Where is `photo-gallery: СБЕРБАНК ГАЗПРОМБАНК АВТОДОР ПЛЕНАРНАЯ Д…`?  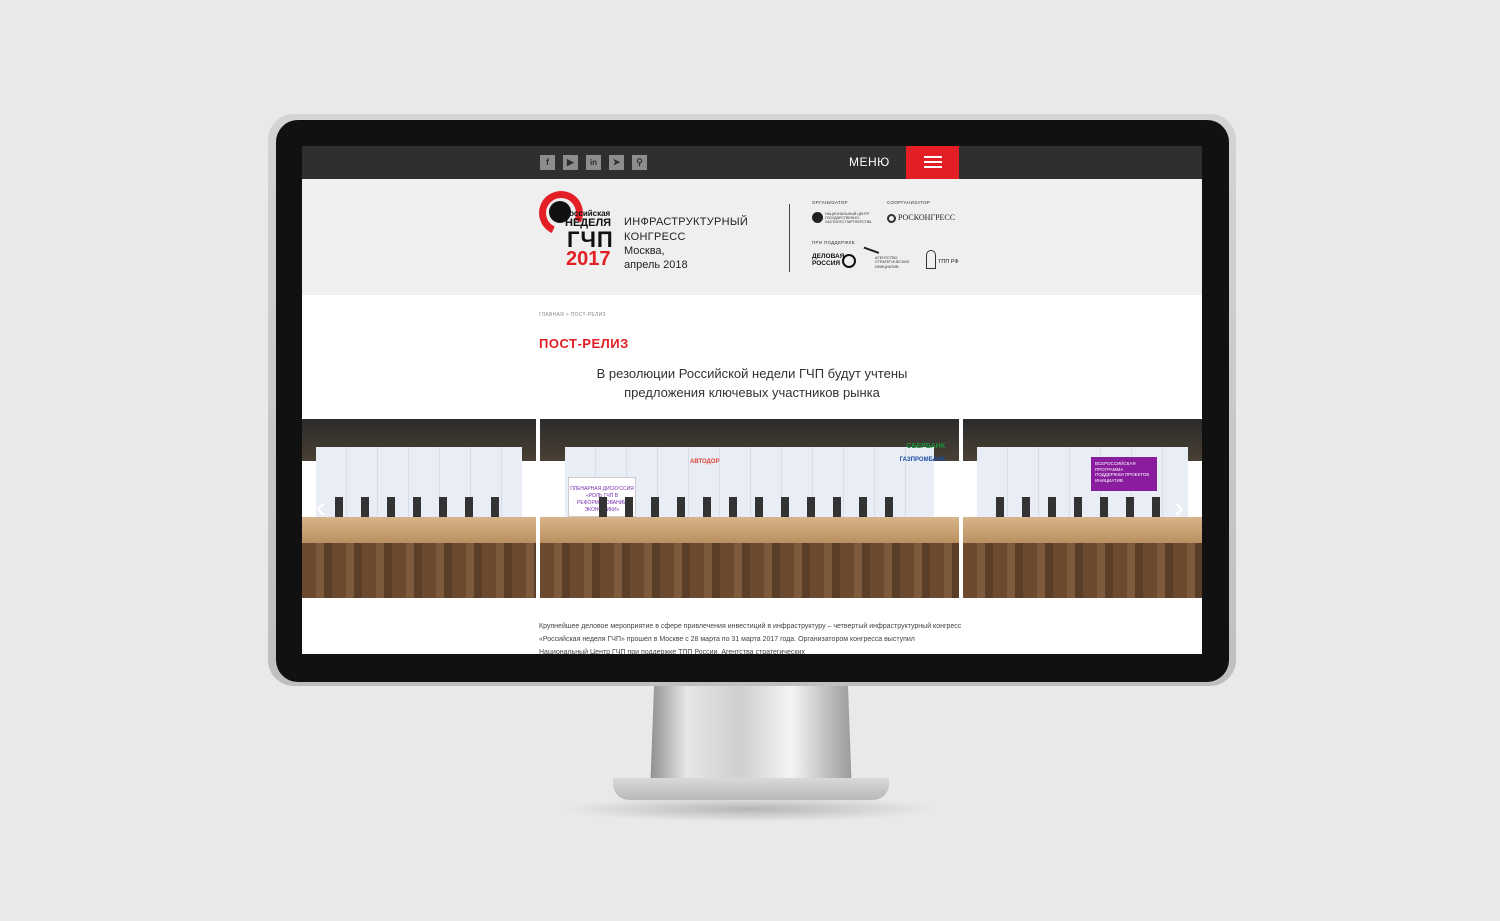
photo-gallery: СБЕРБАНК ГАЗПРОМБАНК АВТОДОР ПЛЕНАРНАЯ Д… is located at coordinates (752, 508).